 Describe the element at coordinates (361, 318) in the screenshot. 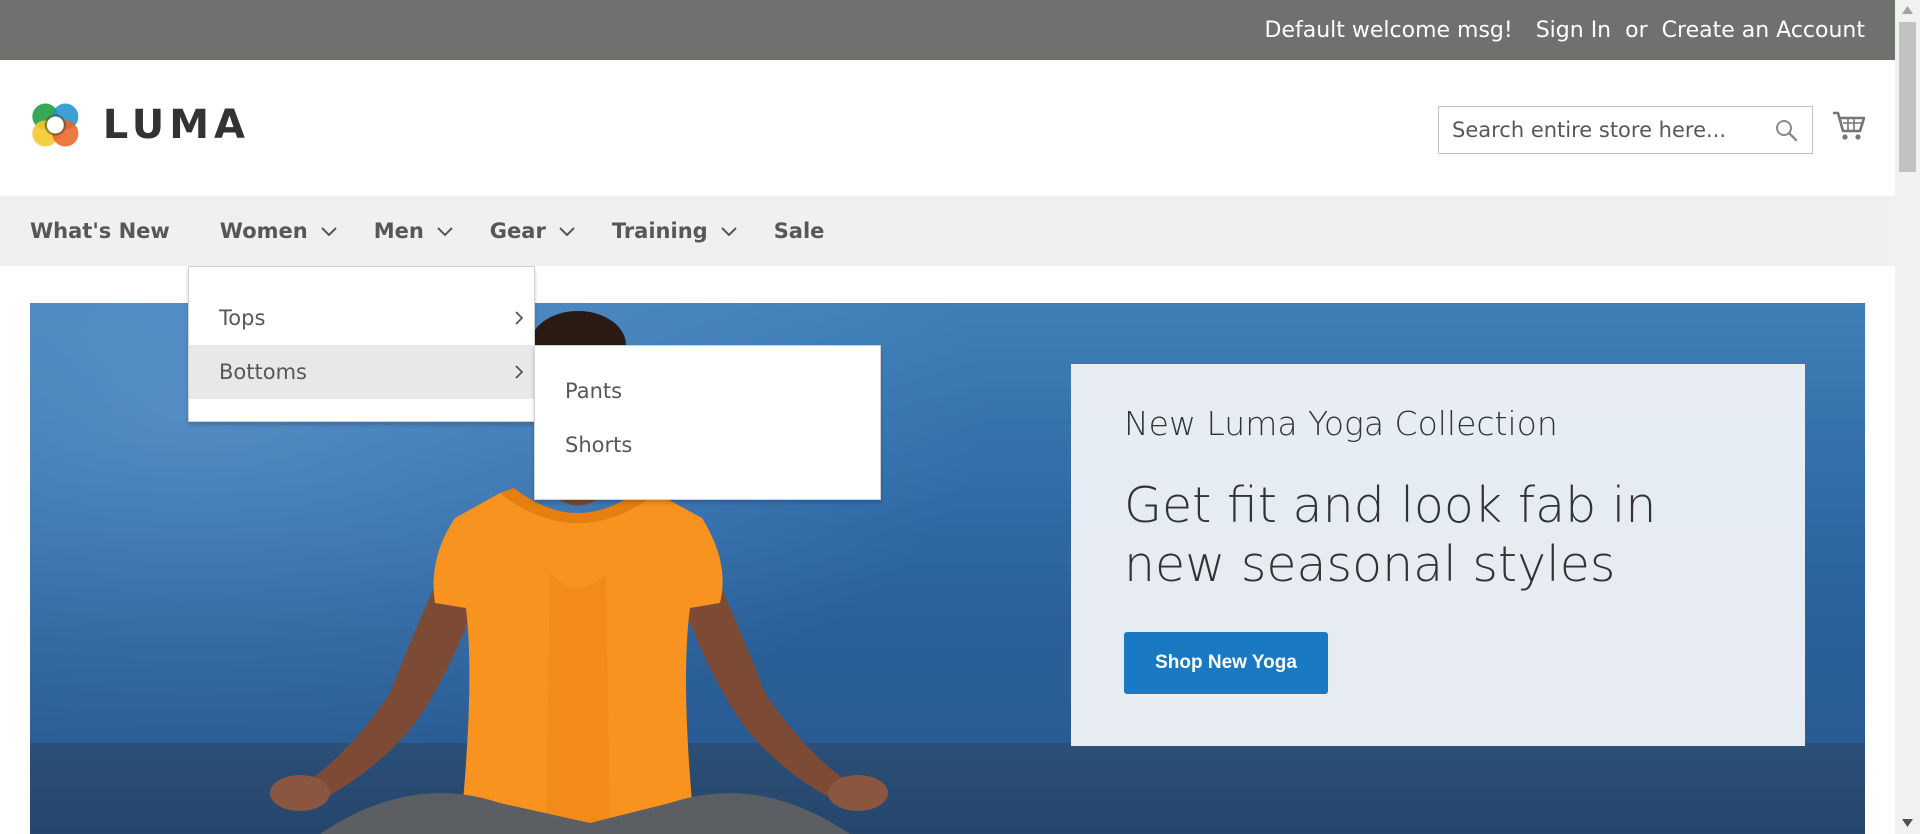

I see `menu-item-tops: Tops` at that location.